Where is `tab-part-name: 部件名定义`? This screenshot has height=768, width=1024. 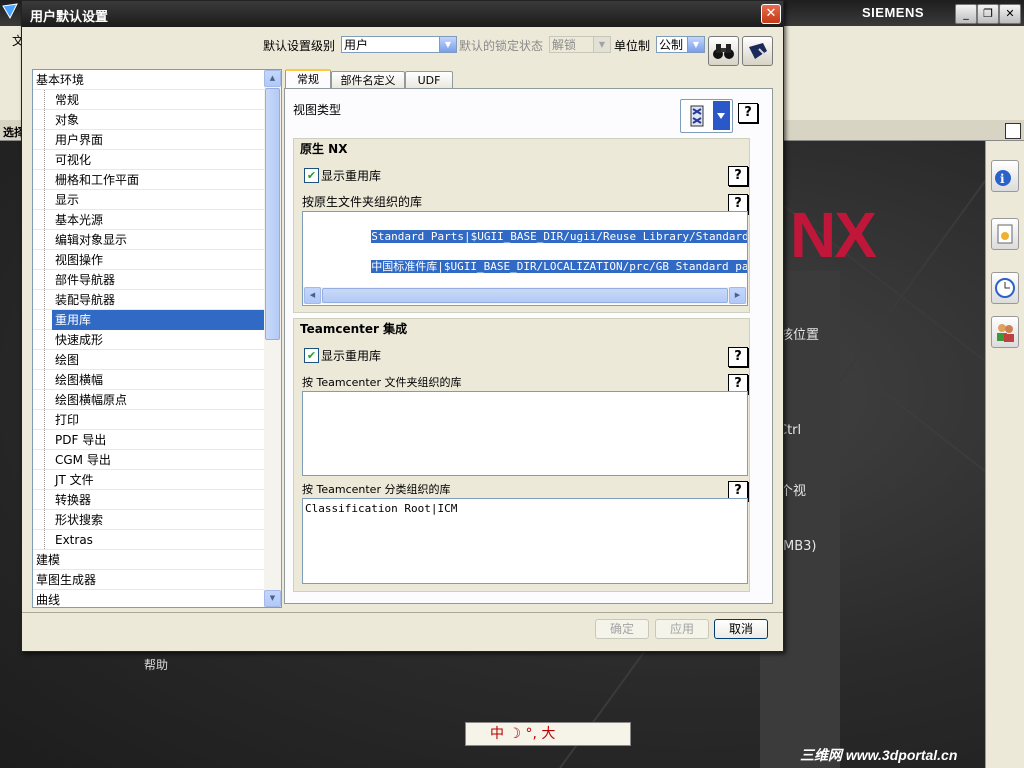 tab-part-name: 部件名定义 is located at coordinates (368, 80).